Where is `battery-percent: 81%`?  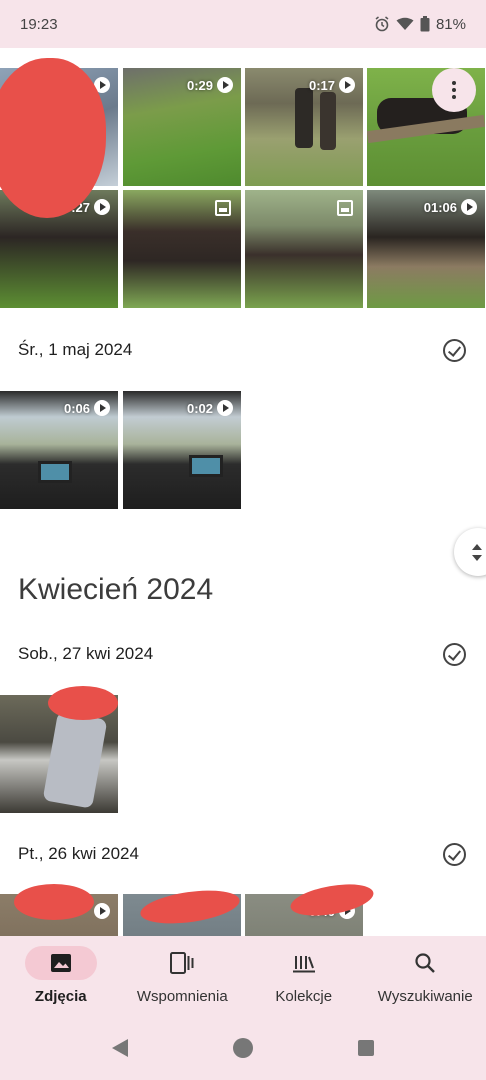 battery-percent: 81% is located at coordinates (450, 24).